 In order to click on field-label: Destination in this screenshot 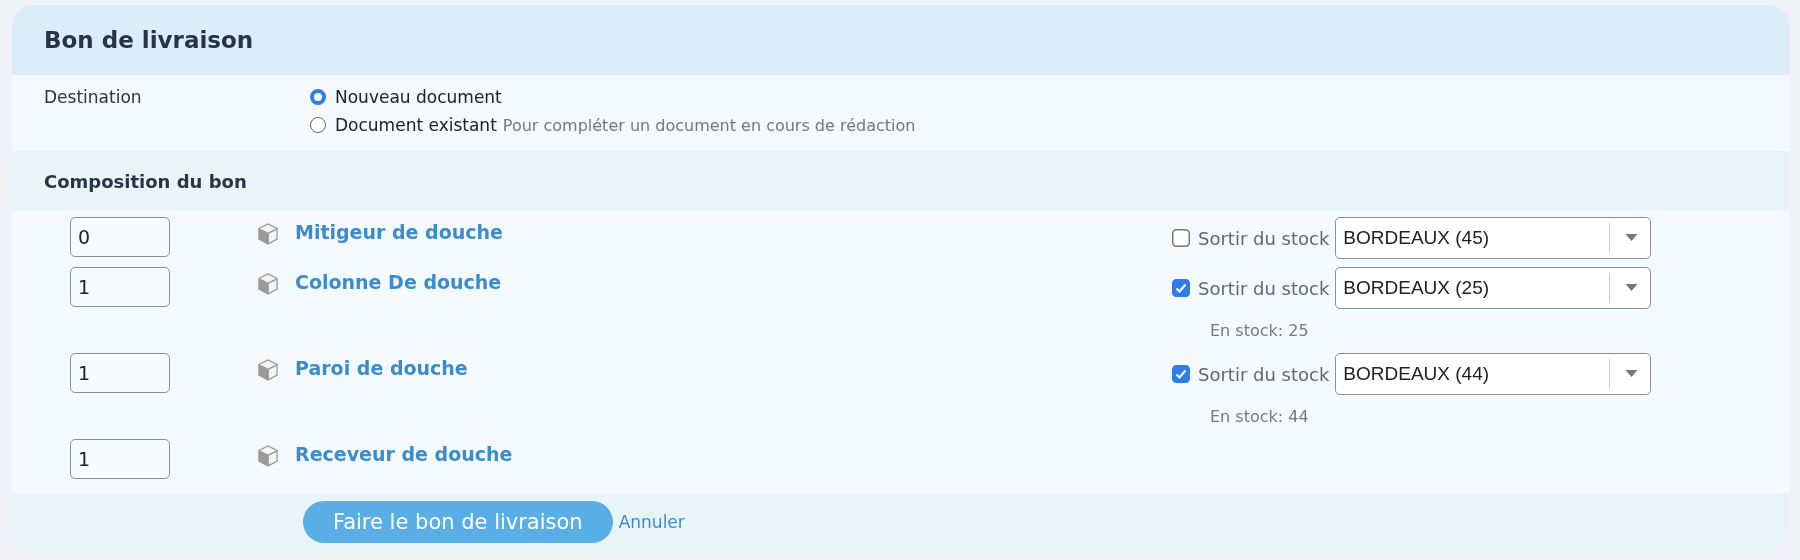, I will do `click(93, 98)`.